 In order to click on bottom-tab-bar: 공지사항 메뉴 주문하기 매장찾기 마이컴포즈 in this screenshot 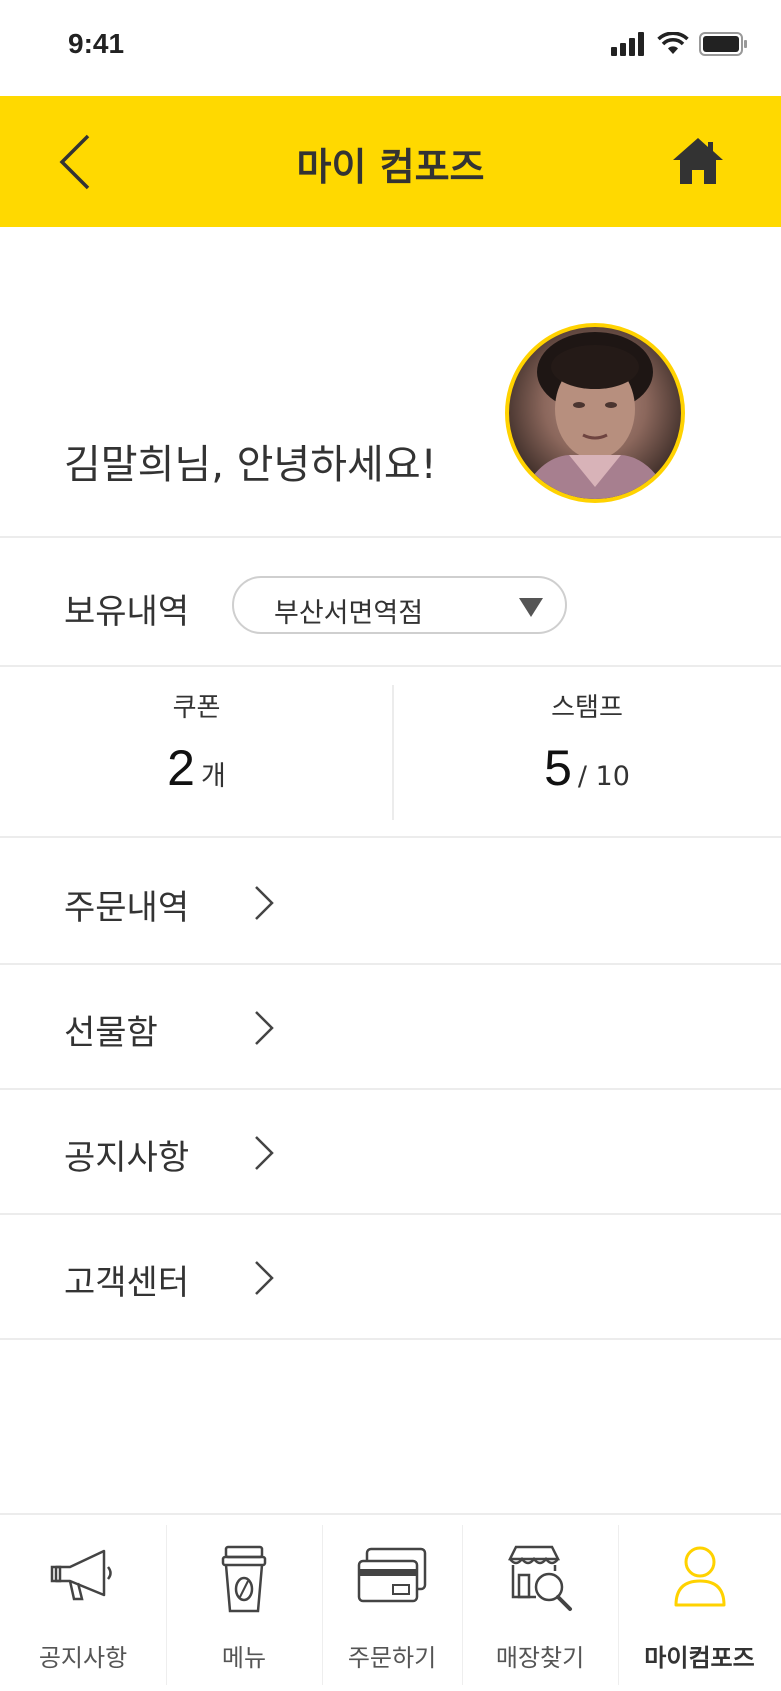, I will do `click(390, 1602)`.